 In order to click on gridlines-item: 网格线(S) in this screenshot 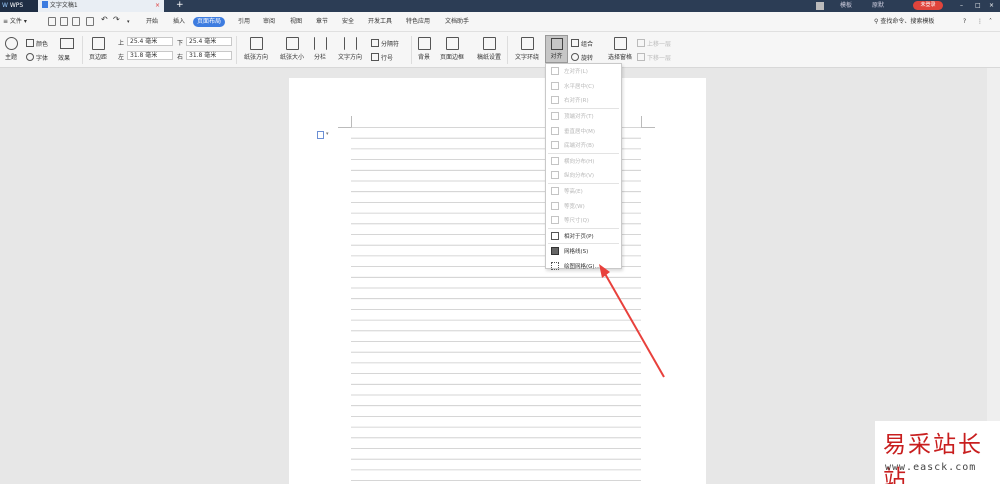, I will do `click(583, 251)`.